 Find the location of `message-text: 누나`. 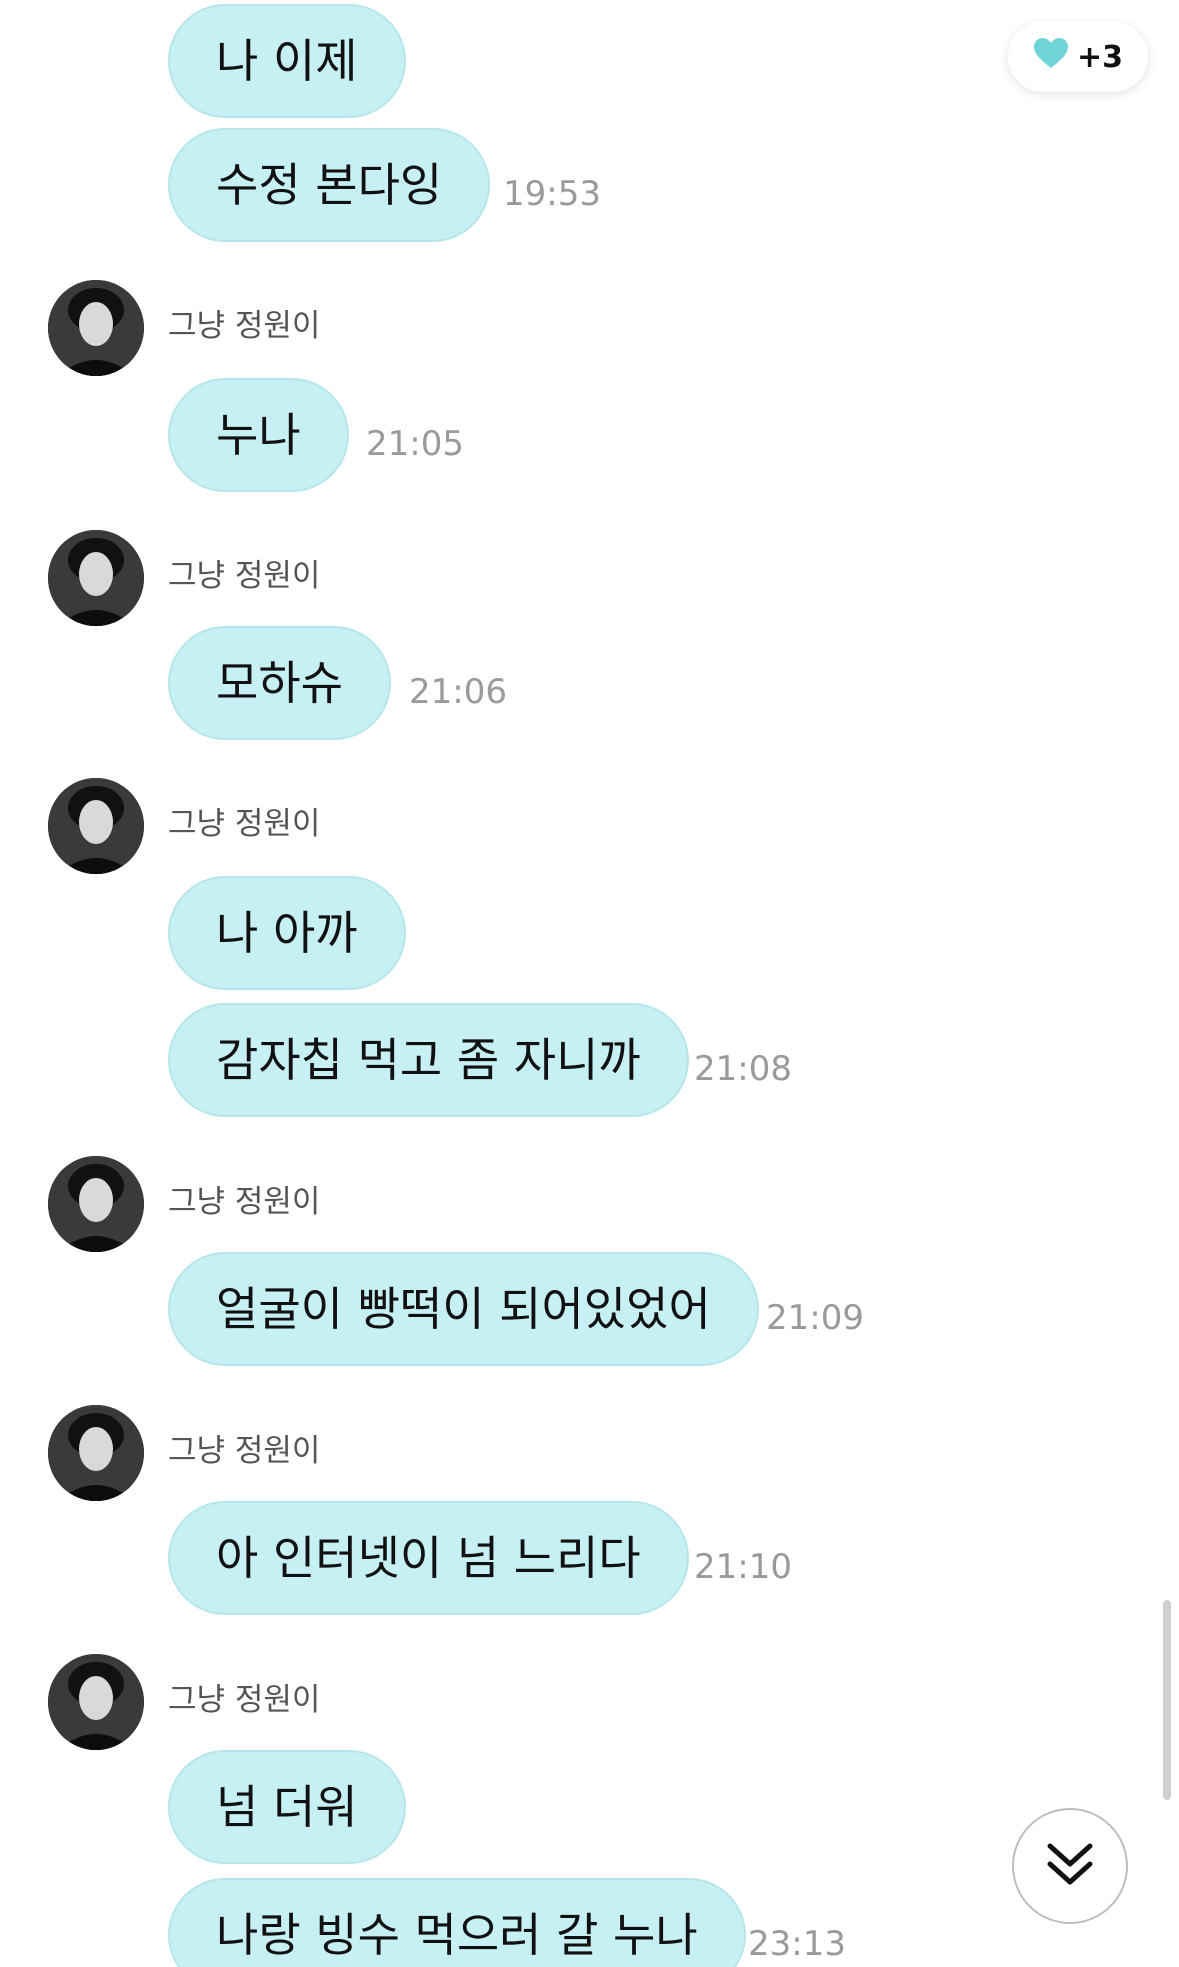

message-text: 누나 is located at coordinates (258, 435).